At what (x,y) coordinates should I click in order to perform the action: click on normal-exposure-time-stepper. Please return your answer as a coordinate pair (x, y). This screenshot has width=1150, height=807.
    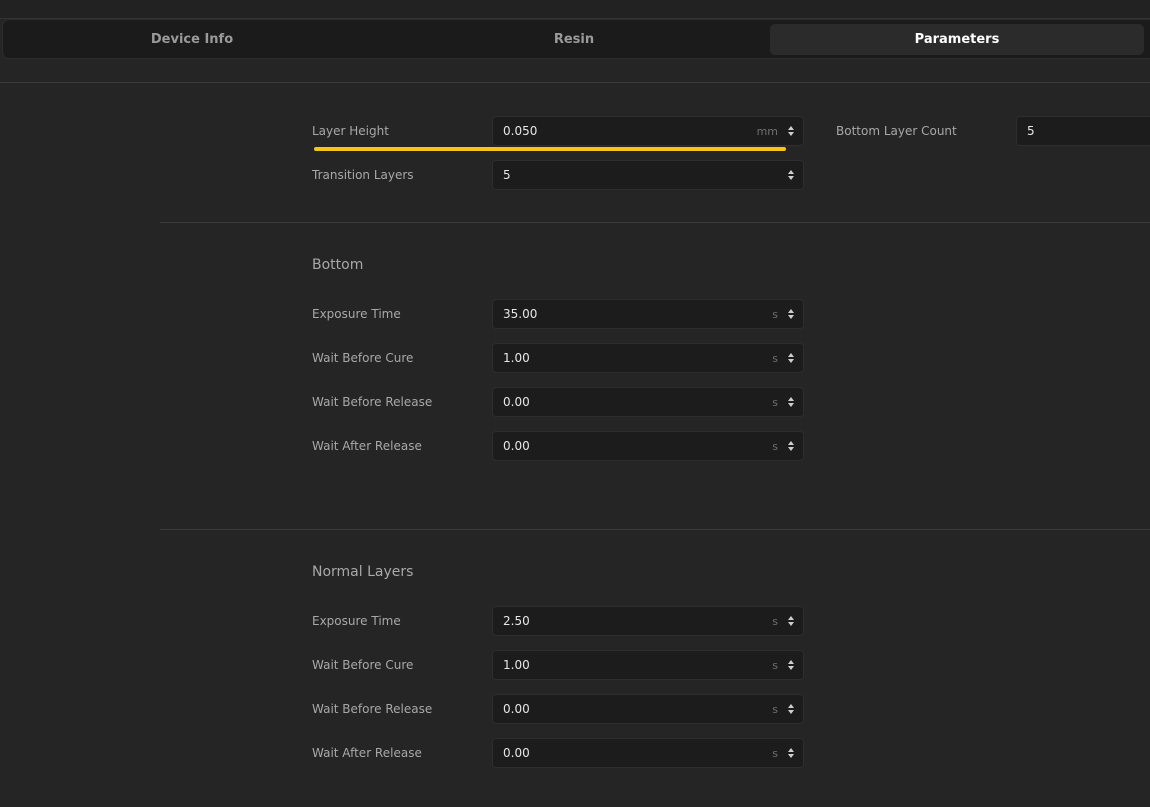
    Looking at the image, I should click on (791, 621).